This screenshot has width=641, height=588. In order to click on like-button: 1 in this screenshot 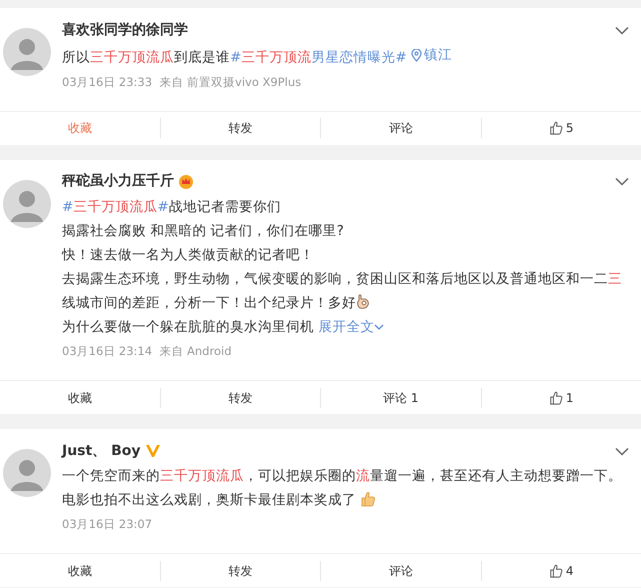, I will do `click(560, 398)`.